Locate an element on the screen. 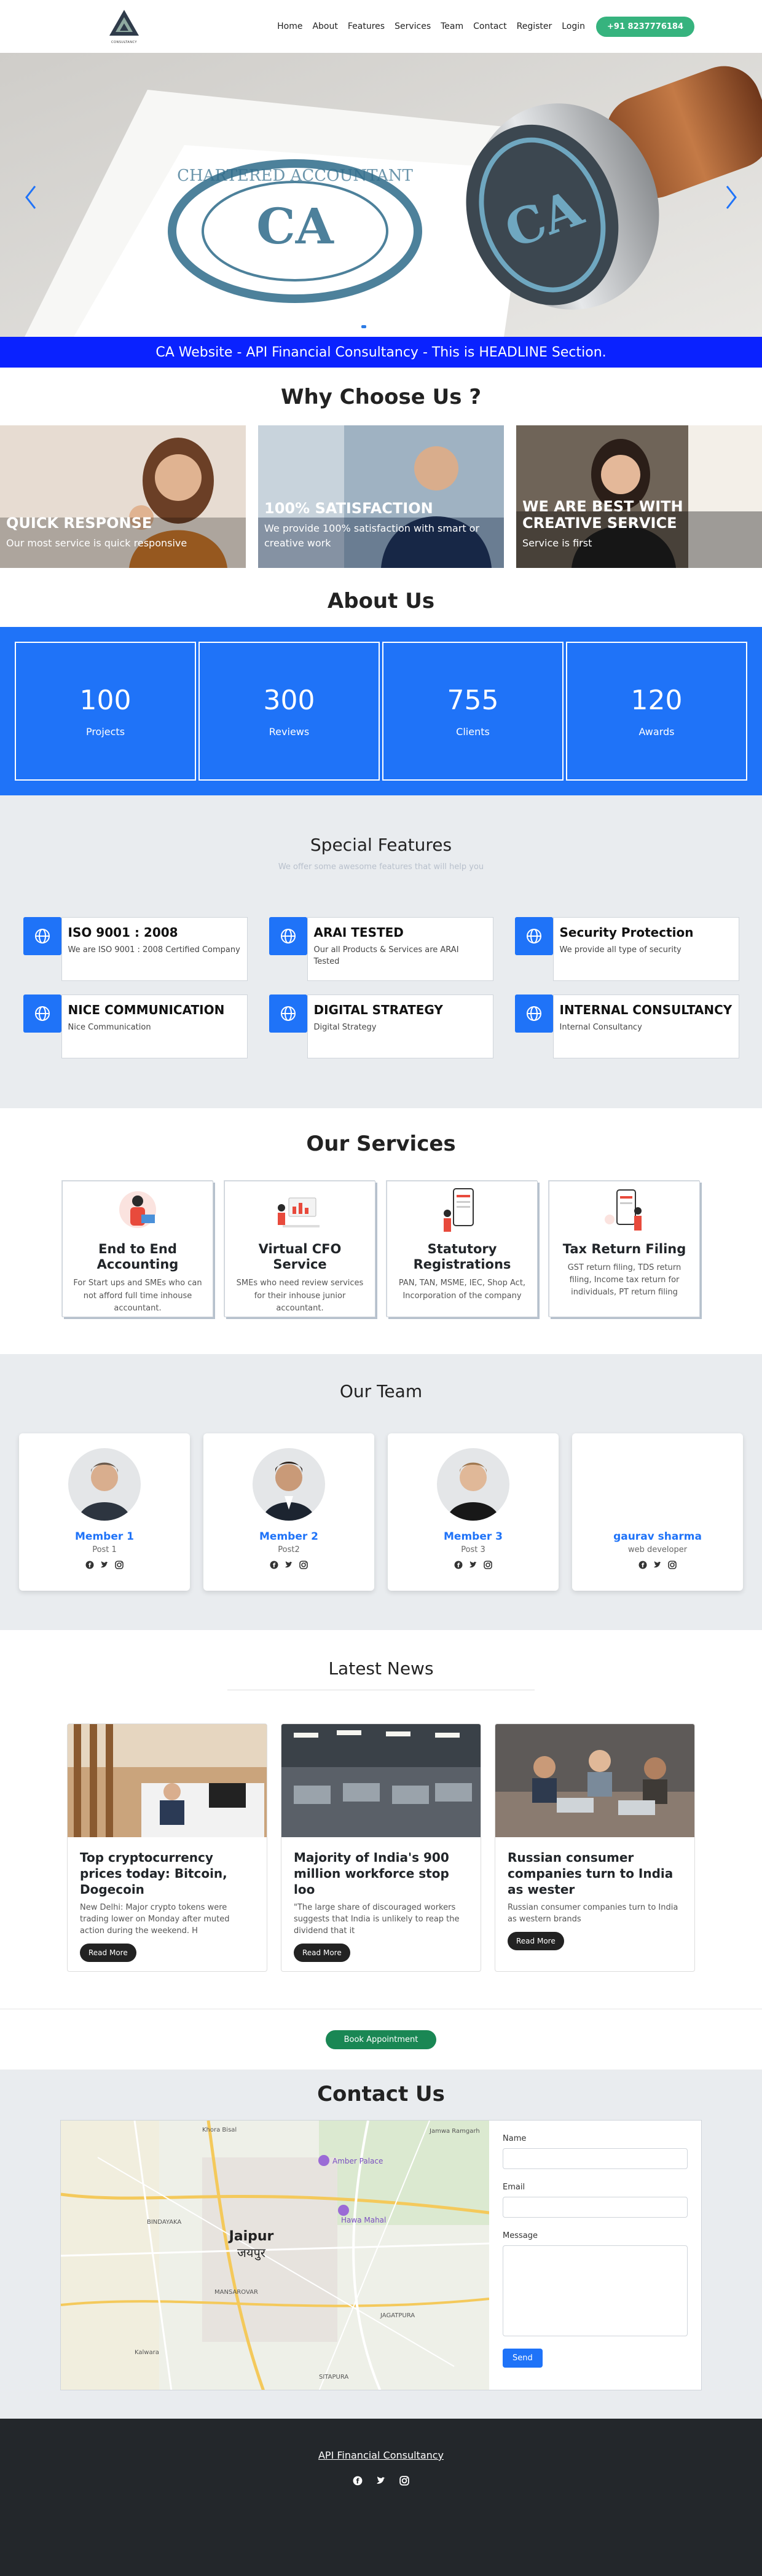 This screenshot has height=2576, width=762. nav-link-team: Team is located at coordinates (452, 27).